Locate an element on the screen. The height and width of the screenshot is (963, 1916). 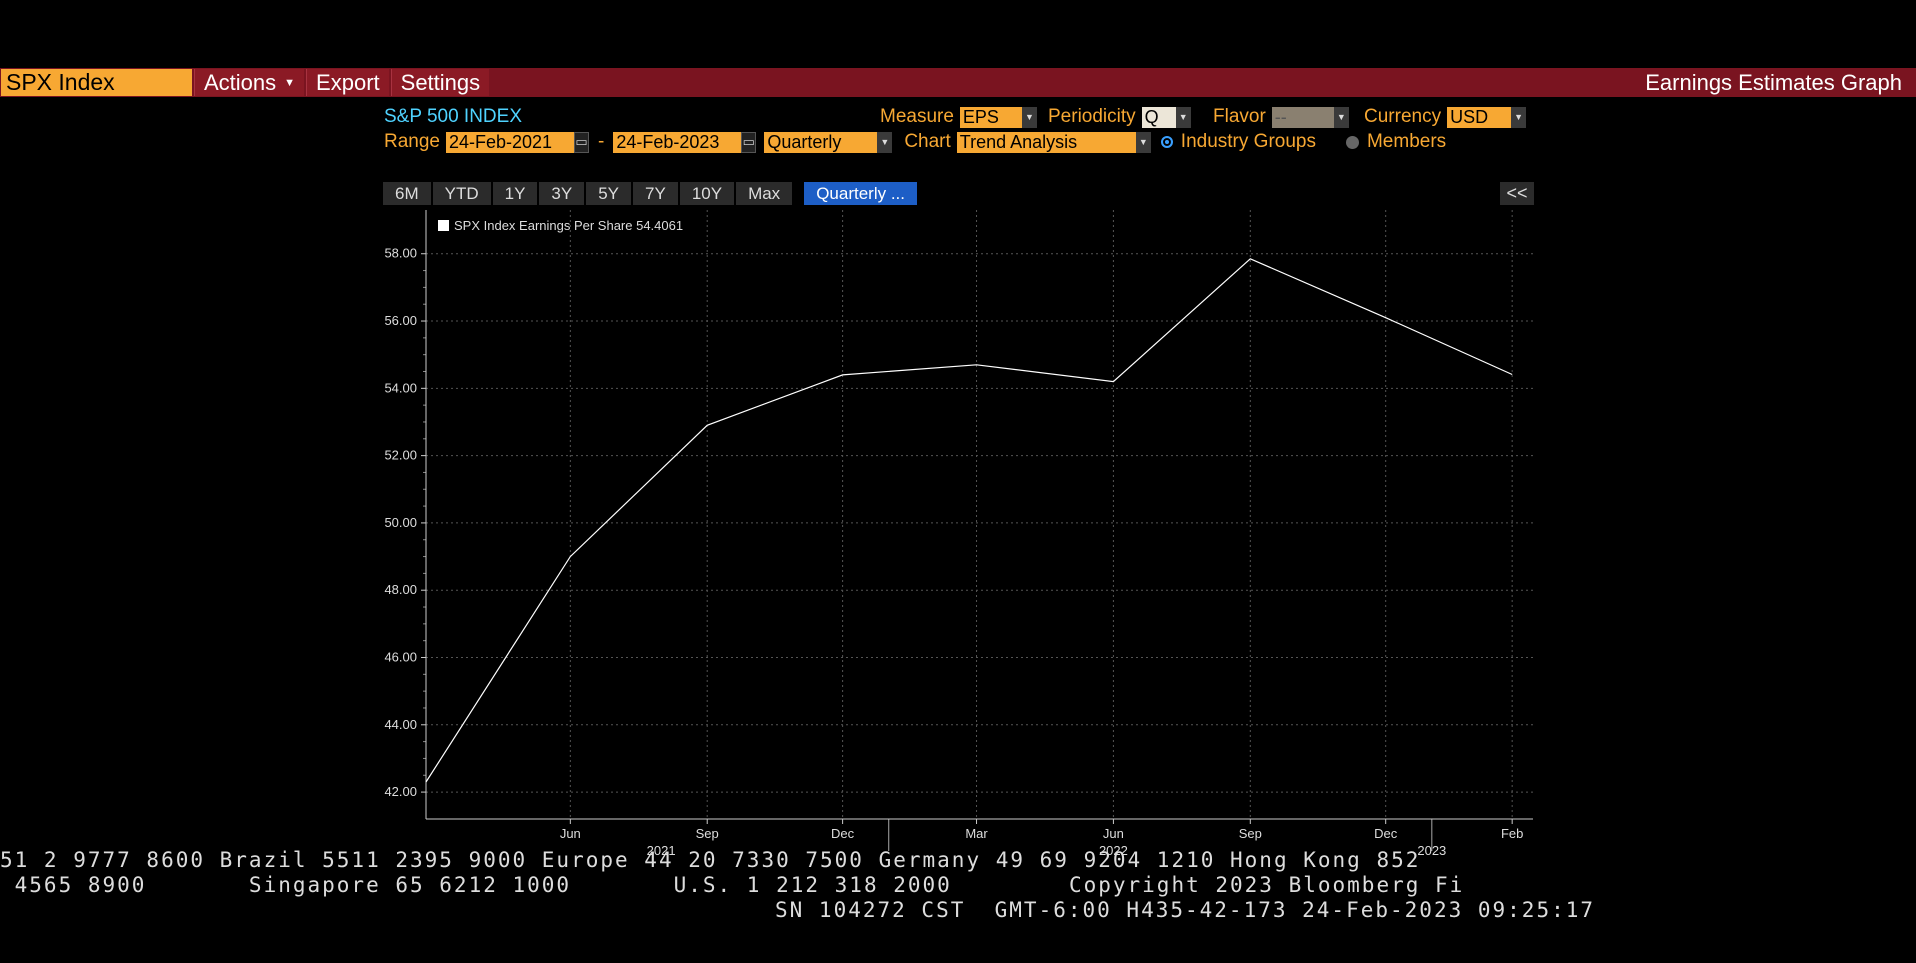
collapse-panel-button: << is located at coordinates (1517, 193).